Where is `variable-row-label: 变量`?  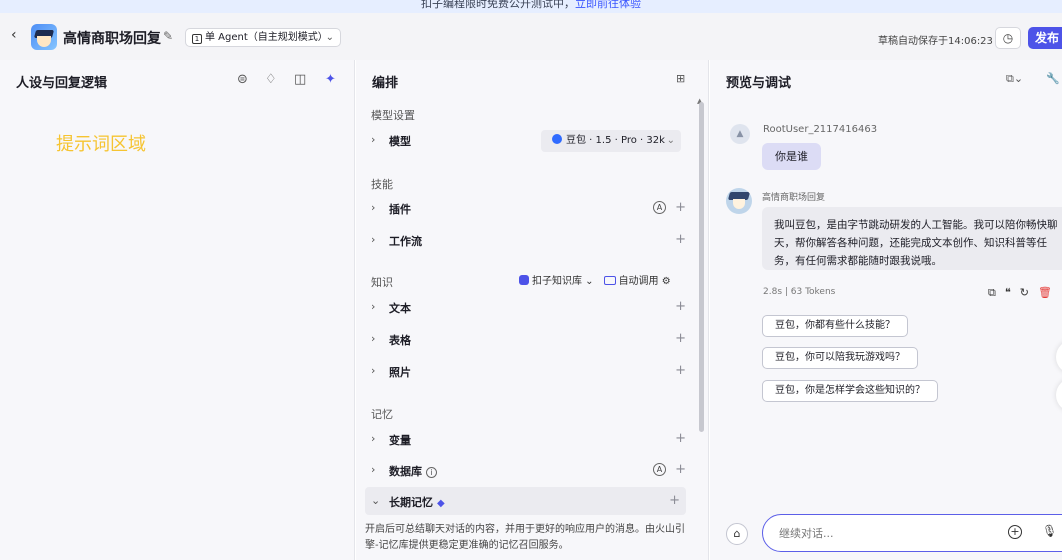
variable-row-label: 变量 is located at coordinates (400, 440).